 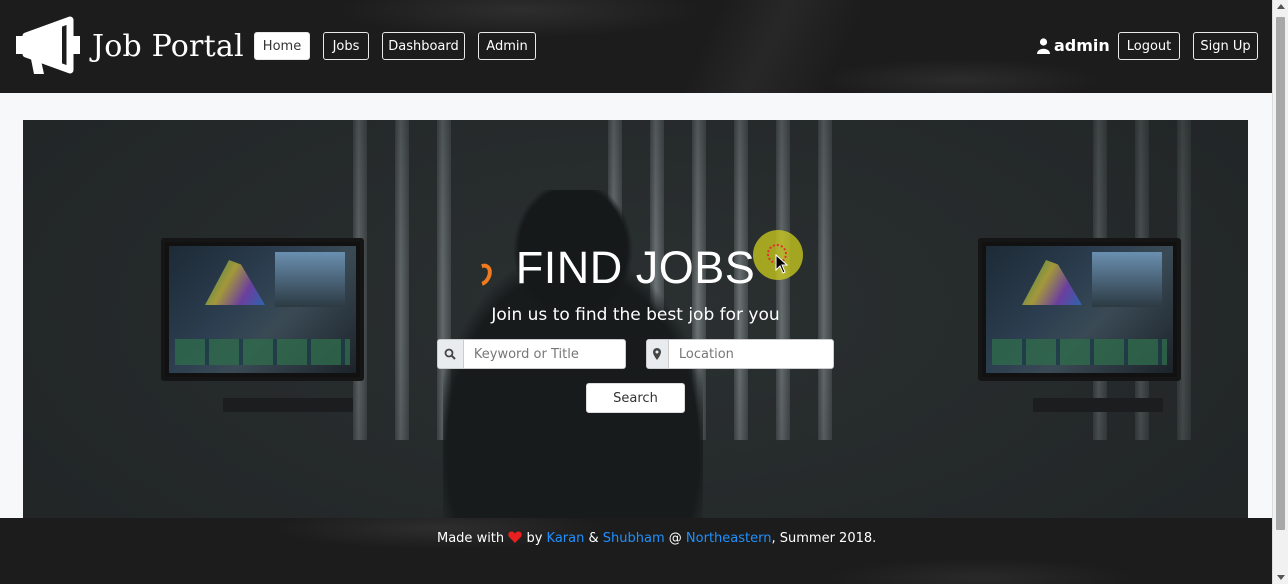 I want to click on hero-title: FIND JOBS, so click(x=635, y=267).